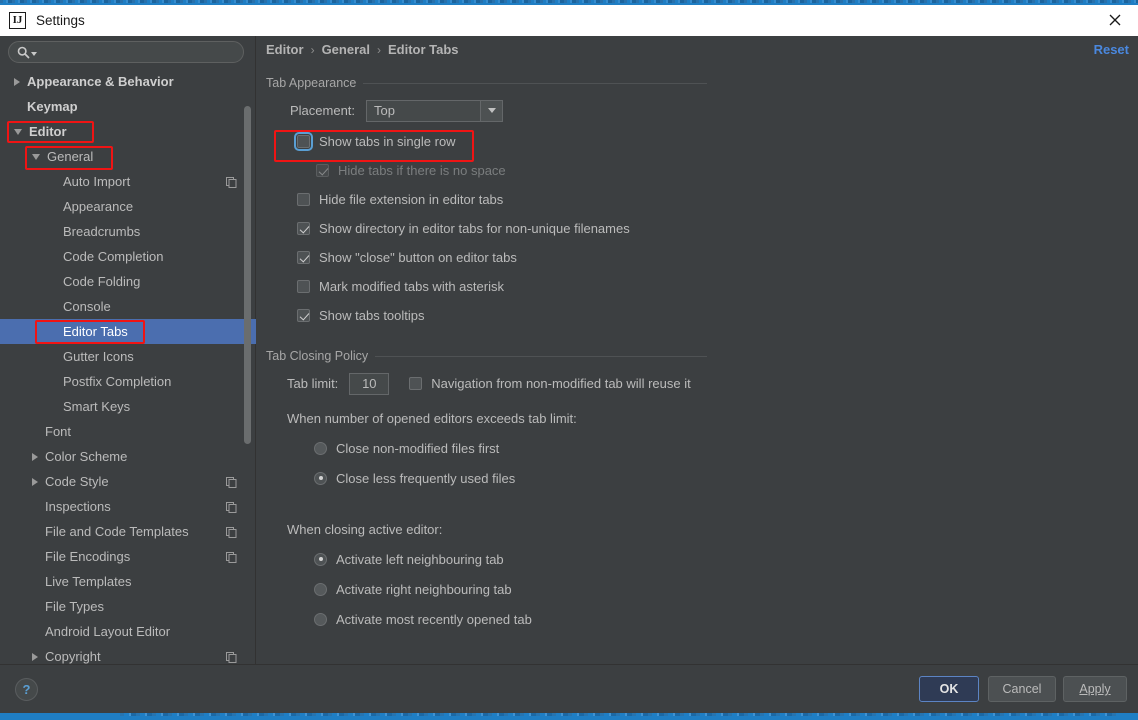  Describe the element at coordinates (26, 689) in the screenshot. I see `help-button: ?` at that location.